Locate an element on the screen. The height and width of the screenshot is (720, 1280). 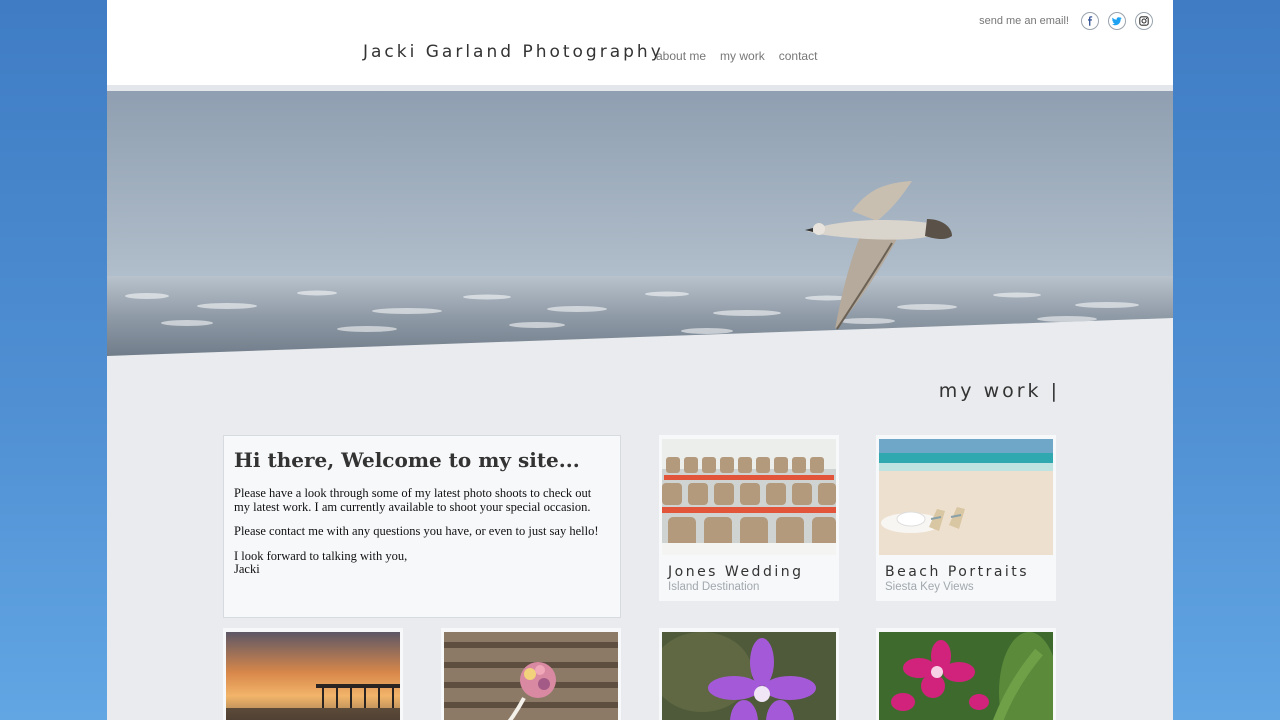
bouquet-photo is located at coordinates (531, 676).